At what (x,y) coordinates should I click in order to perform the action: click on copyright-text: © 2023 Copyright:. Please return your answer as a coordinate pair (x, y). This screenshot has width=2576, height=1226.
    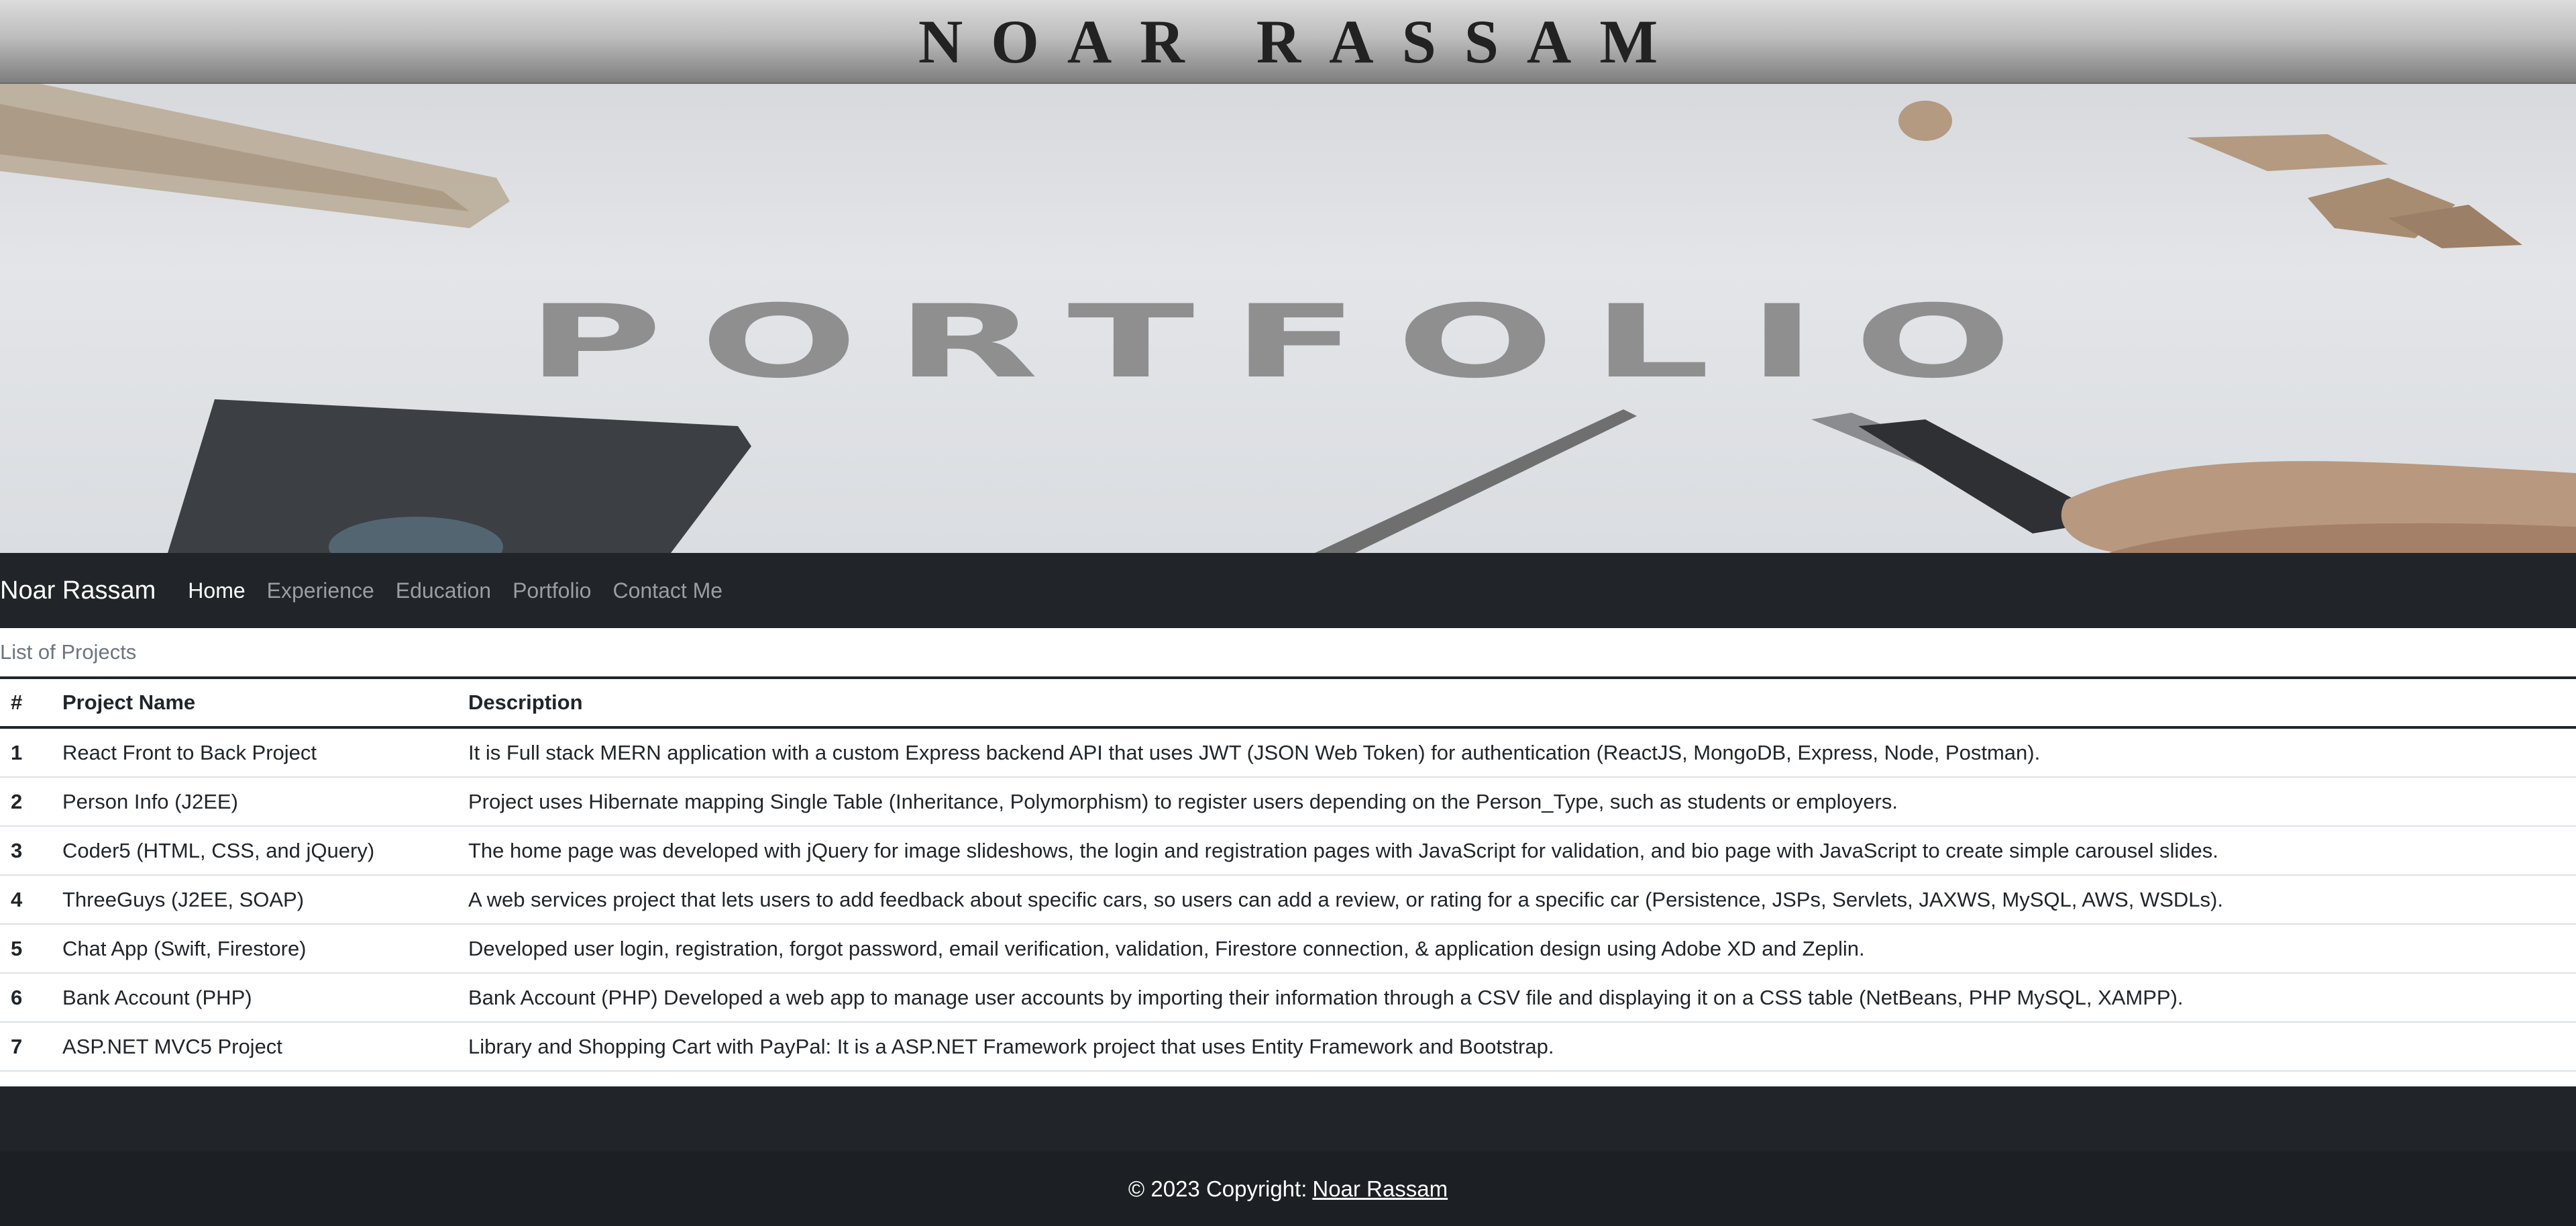
    Looking at the image, I should click on (1217, 1188).